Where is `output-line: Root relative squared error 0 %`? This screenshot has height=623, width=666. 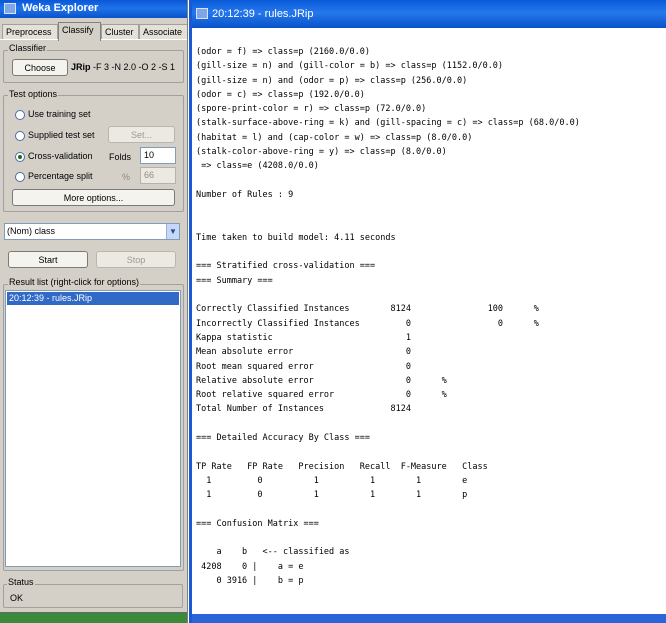
output-line: Root relative squared error 0 % is located at coordinates (321, 395).